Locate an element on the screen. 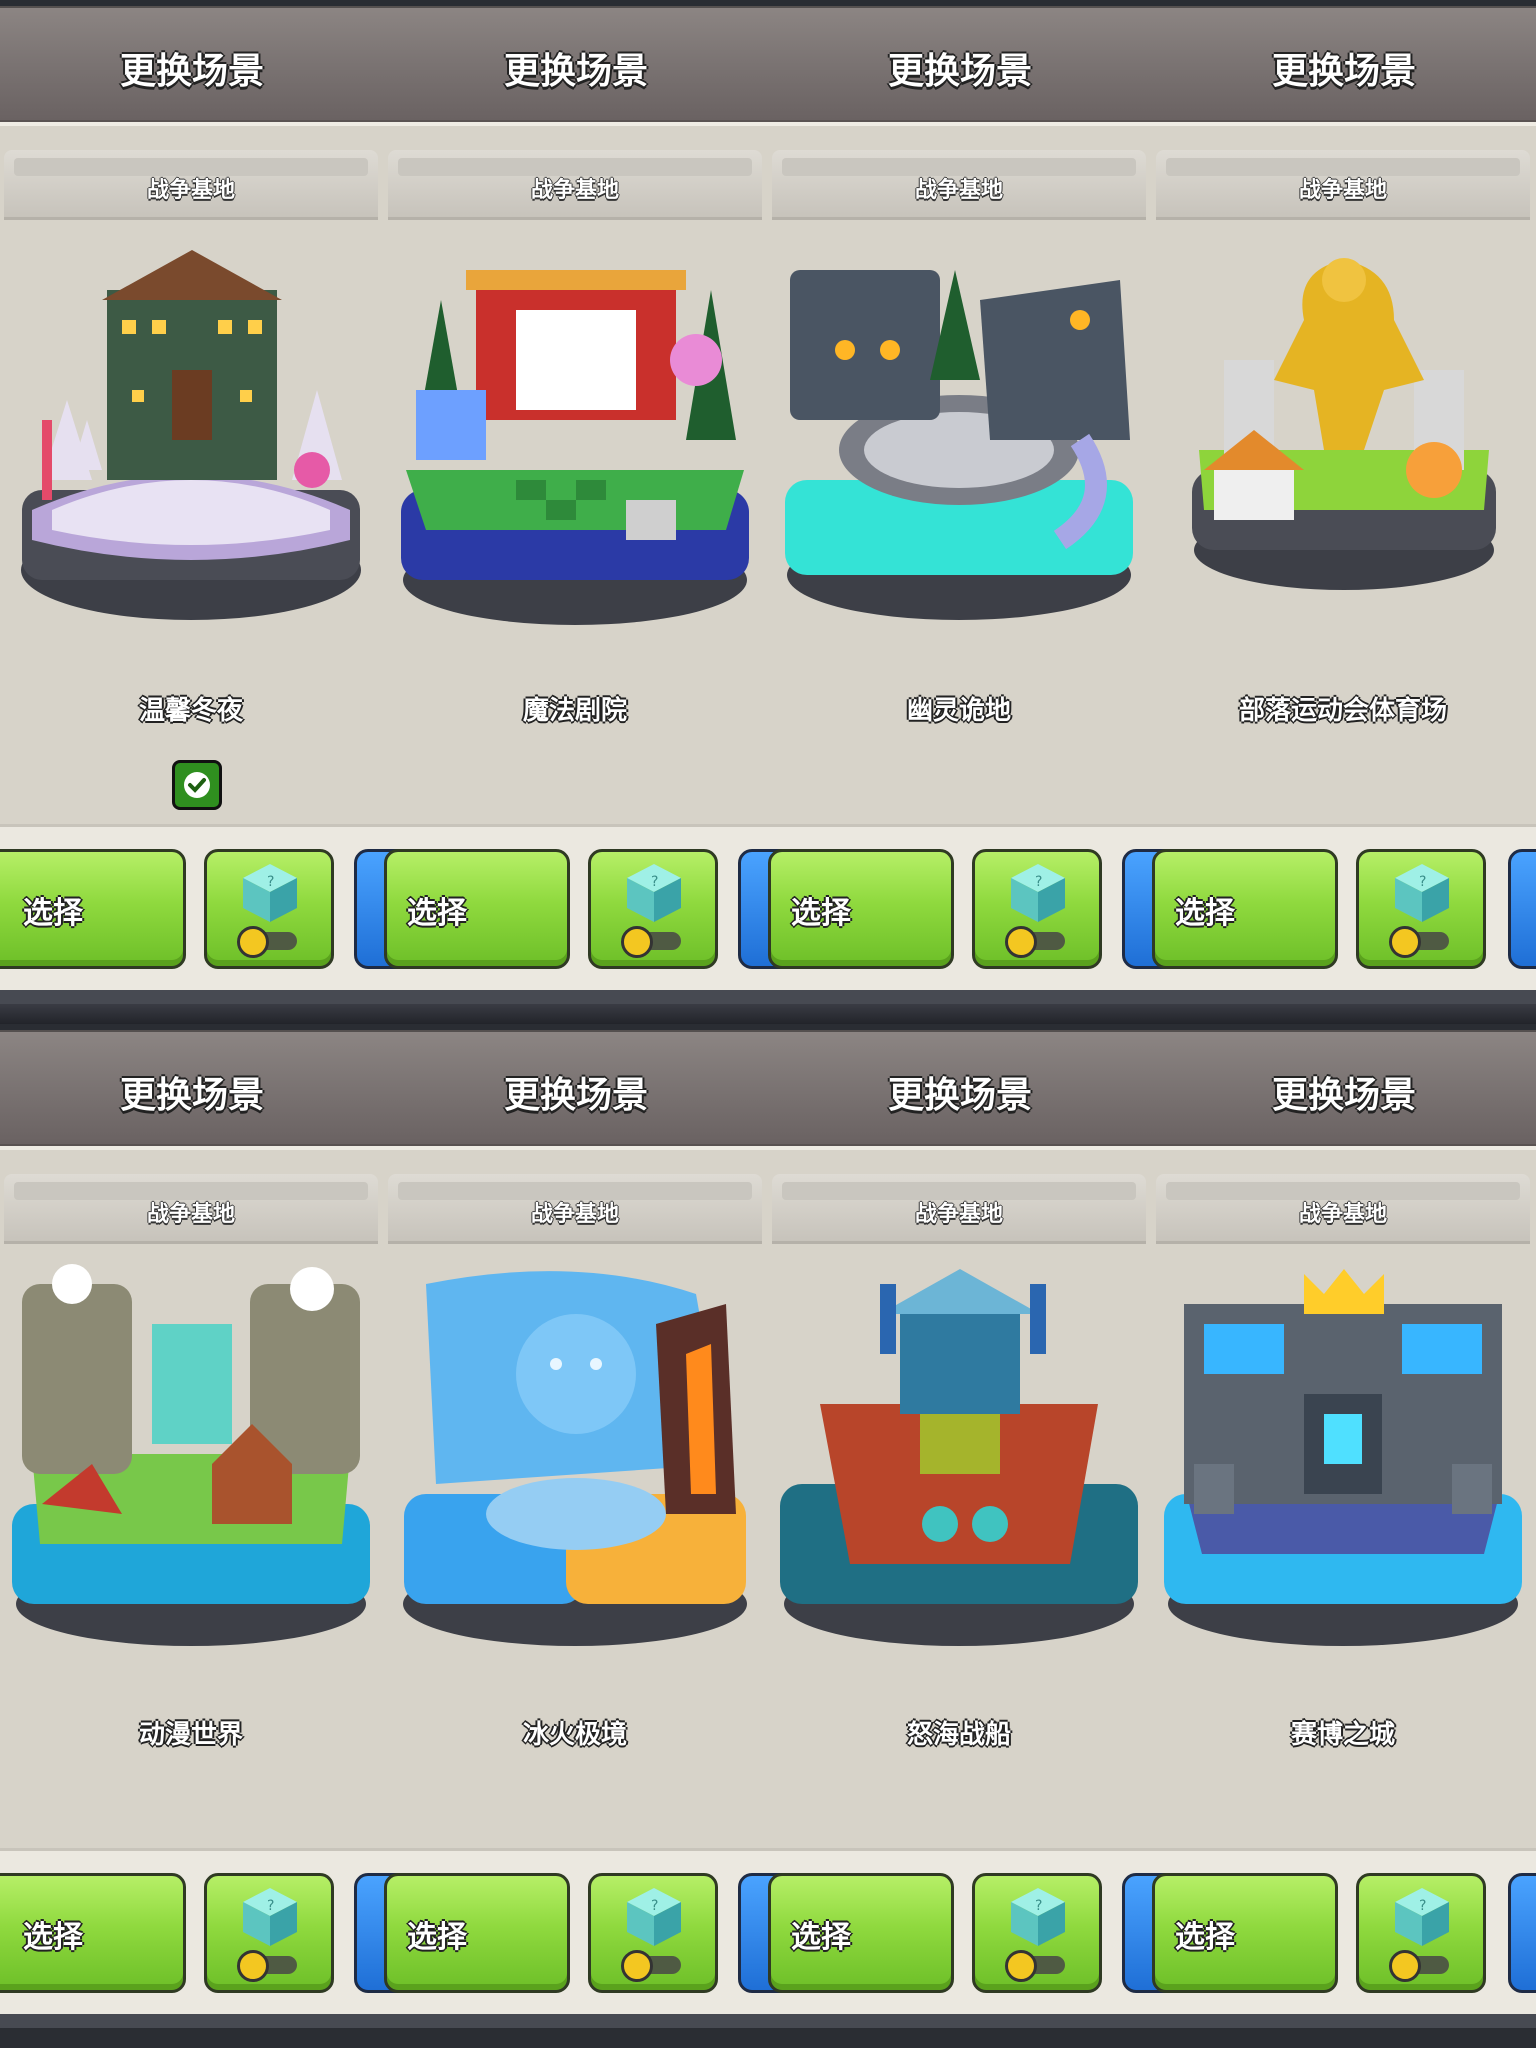 This screenshot has width=1536, height=2048. scene-name: 魔法剧院 is located at coordinates (574, 711).